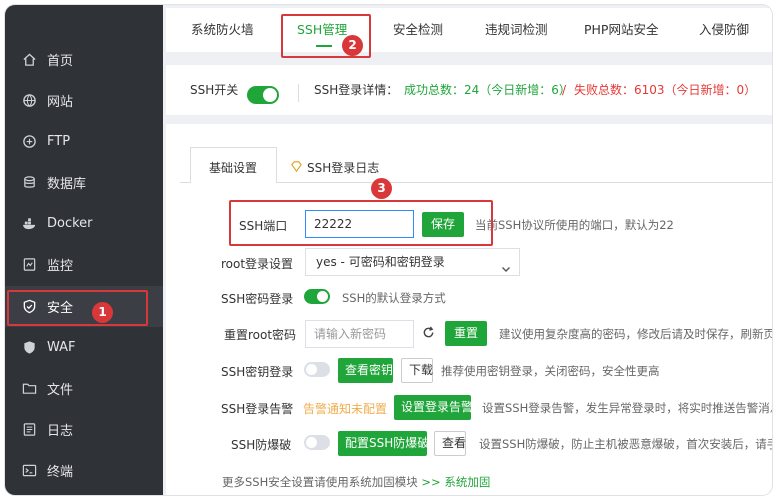 The height and width of the screenshot is (500, 777). I want to click on login-alert-label: SSH登录告警, so click(257, 409).